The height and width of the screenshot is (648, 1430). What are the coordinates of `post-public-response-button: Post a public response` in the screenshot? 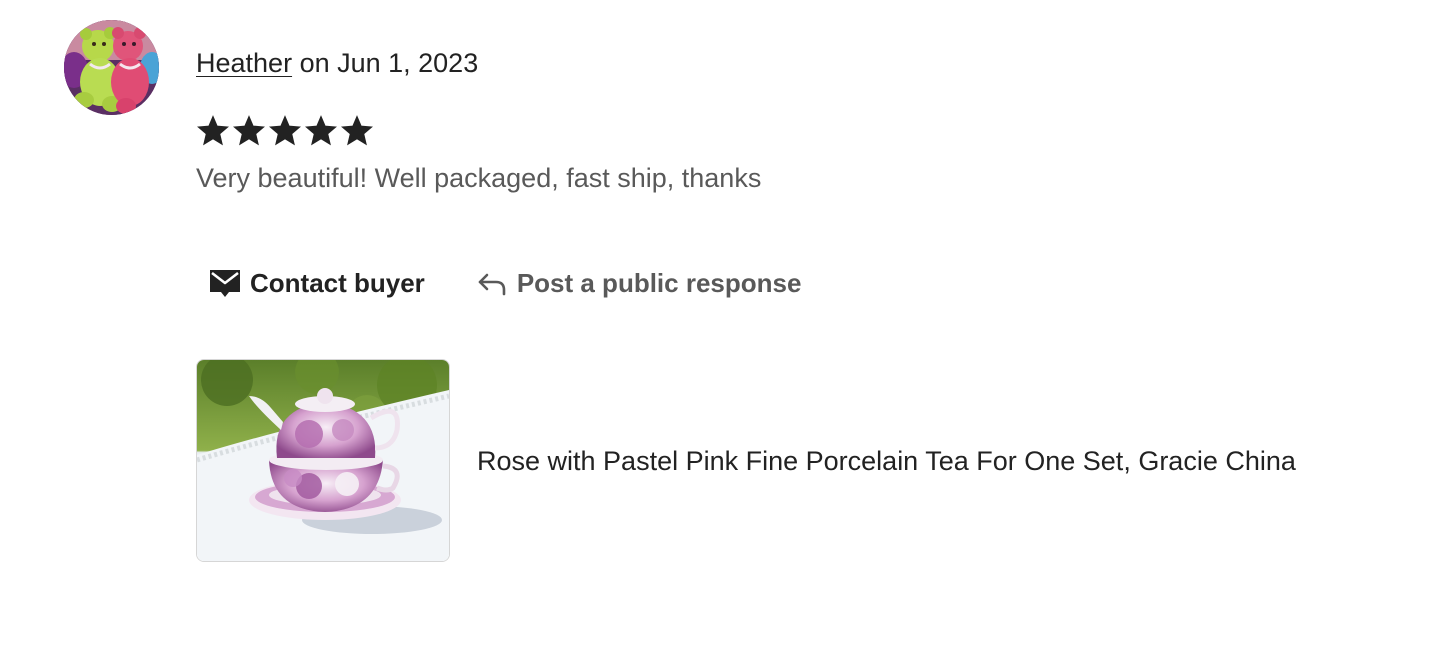 It's located at (638, 283).